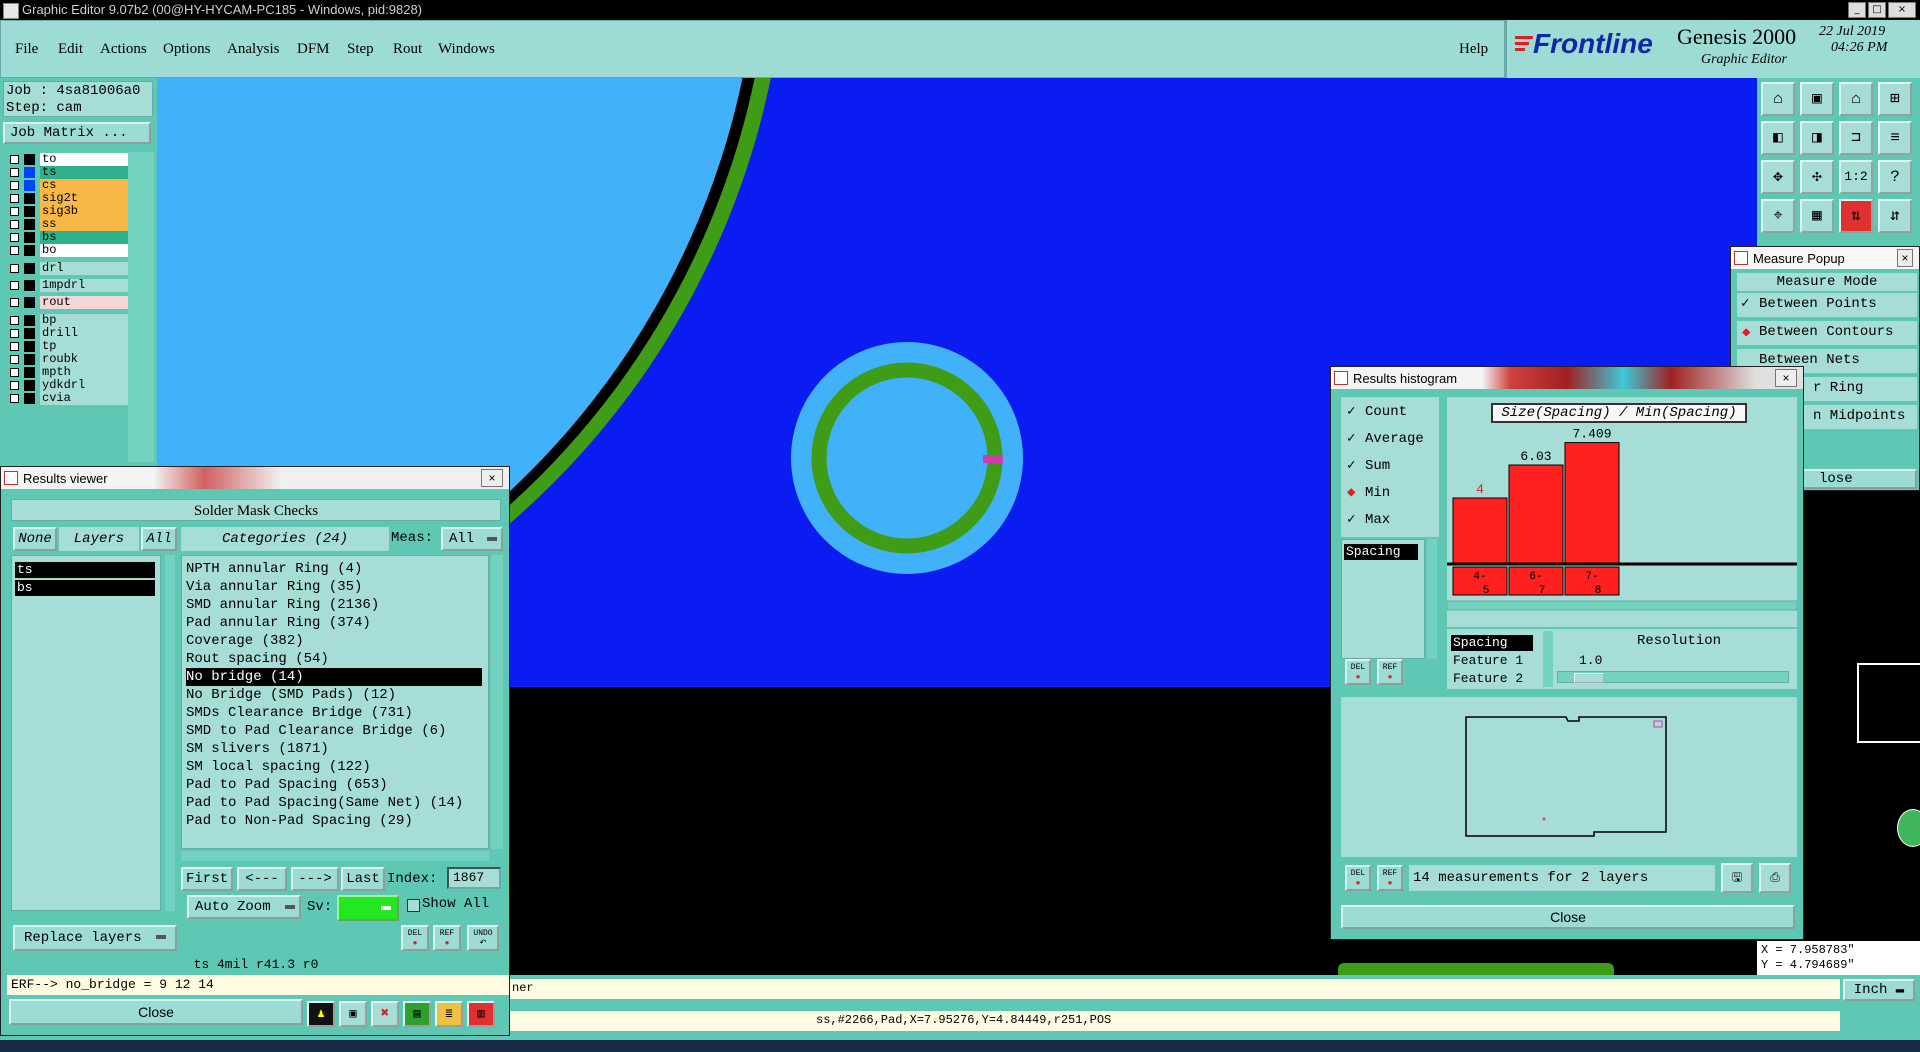  What do you see at coordinates (417, 1014) in the screenshot?
I see `report-icon: ▤` at bounding box center [417, 1014].